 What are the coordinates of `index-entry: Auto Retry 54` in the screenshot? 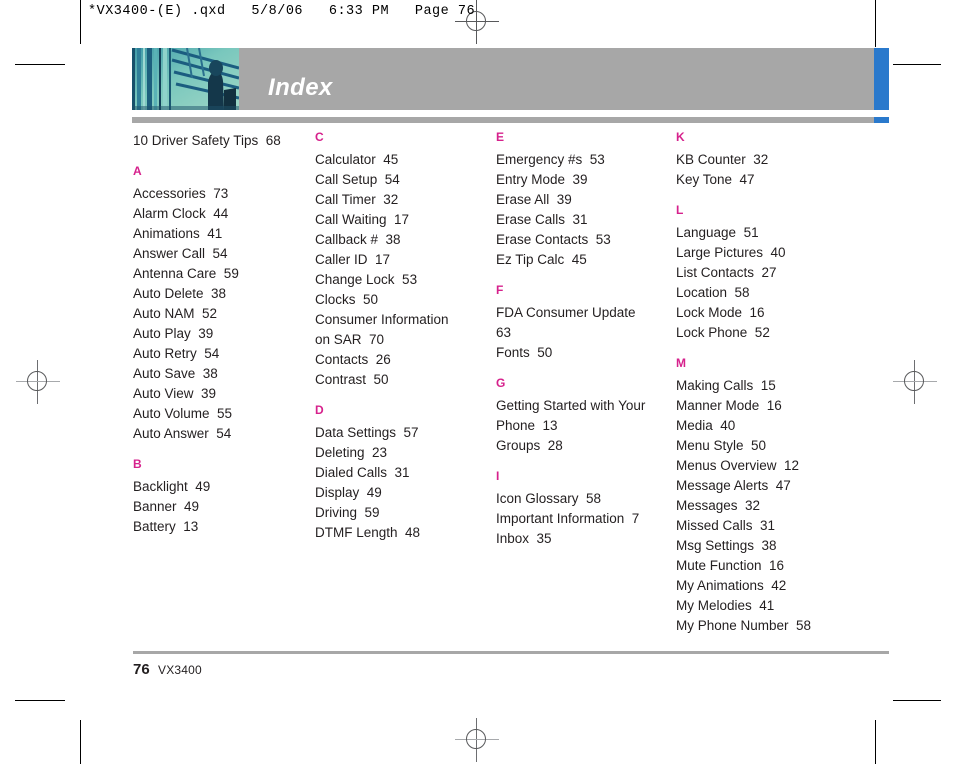 It's located at (221, 354).